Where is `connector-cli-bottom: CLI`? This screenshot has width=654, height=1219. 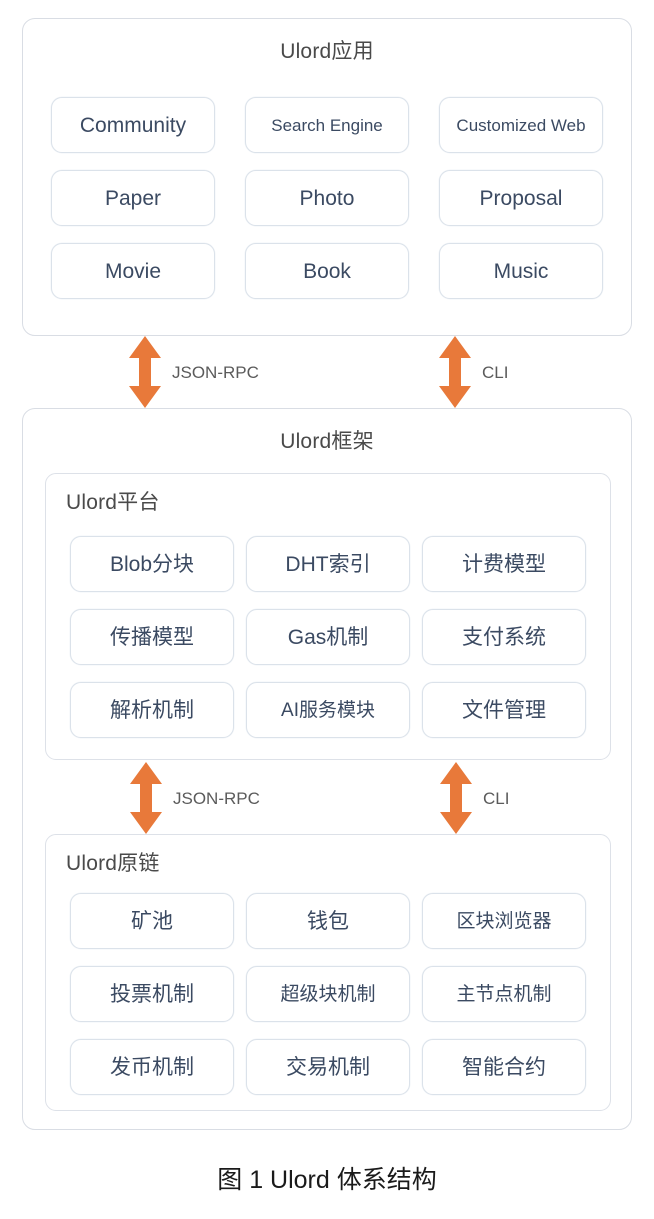 connector-cli-bottom: CLI is located at coordinates (474, 798).